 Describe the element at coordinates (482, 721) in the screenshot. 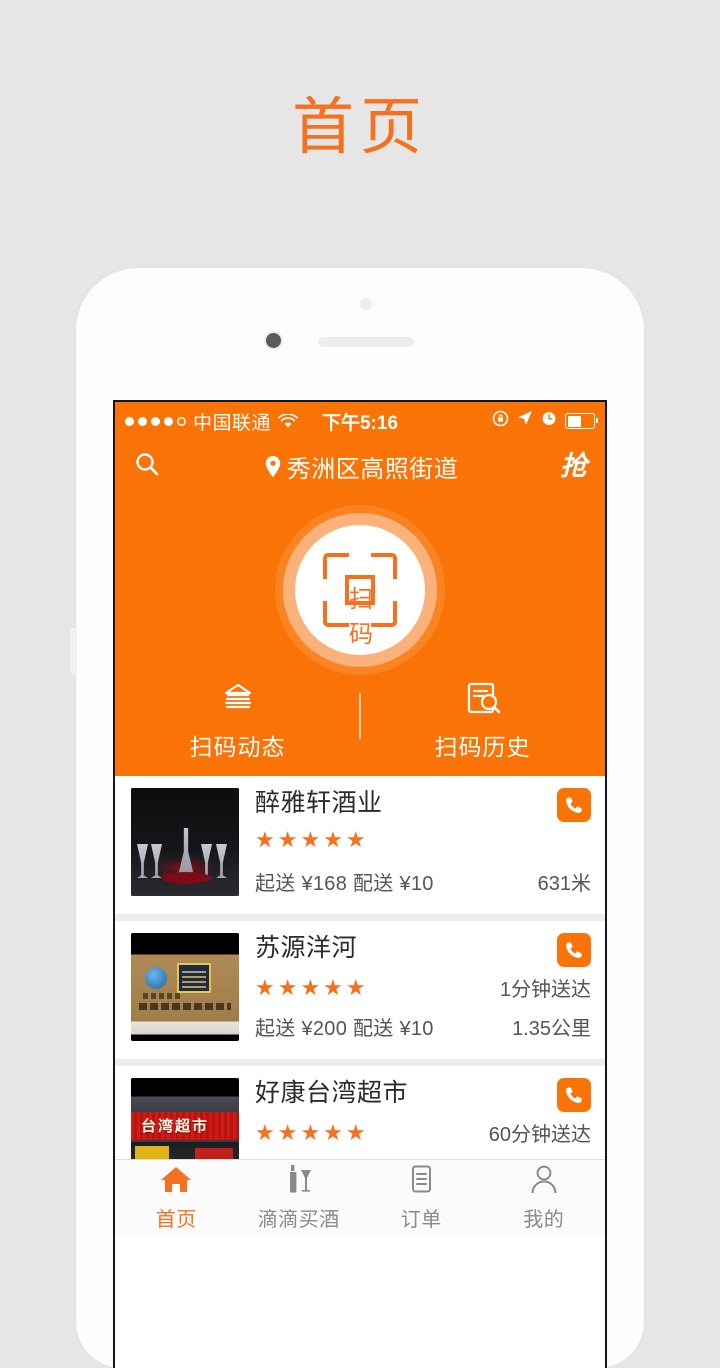

I see `scan-history-button: 扫码历史` at that location.